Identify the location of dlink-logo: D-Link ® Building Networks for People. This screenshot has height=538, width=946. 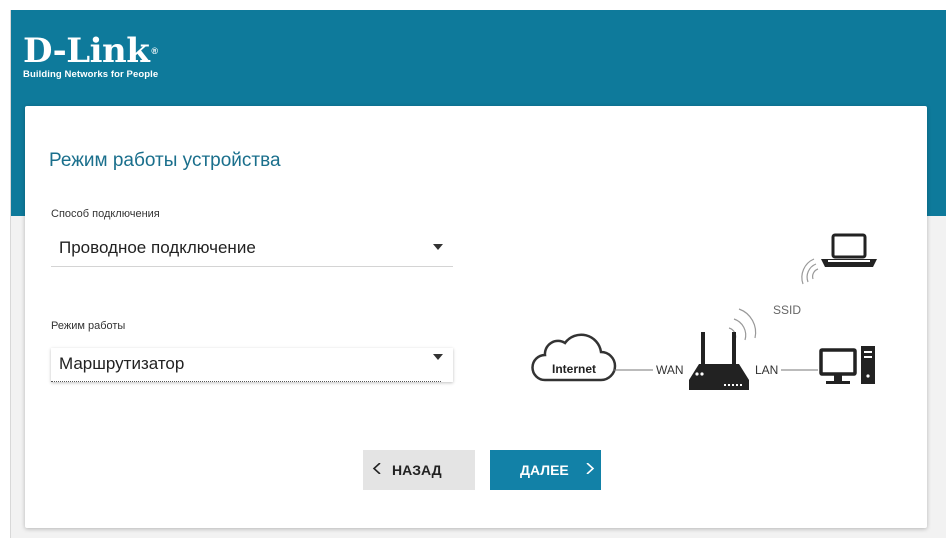
(90, 57).